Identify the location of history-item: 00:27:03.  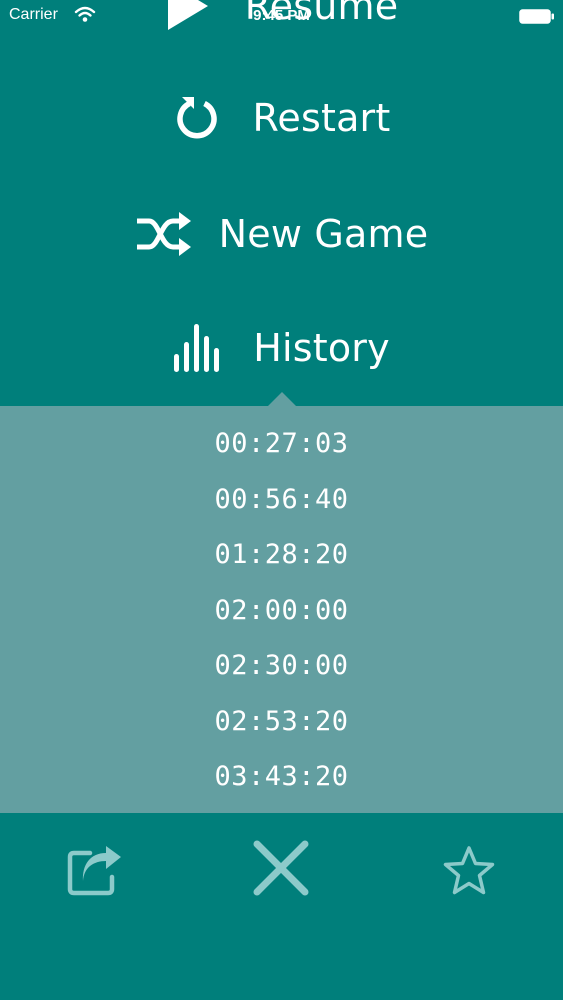
(281, 443).